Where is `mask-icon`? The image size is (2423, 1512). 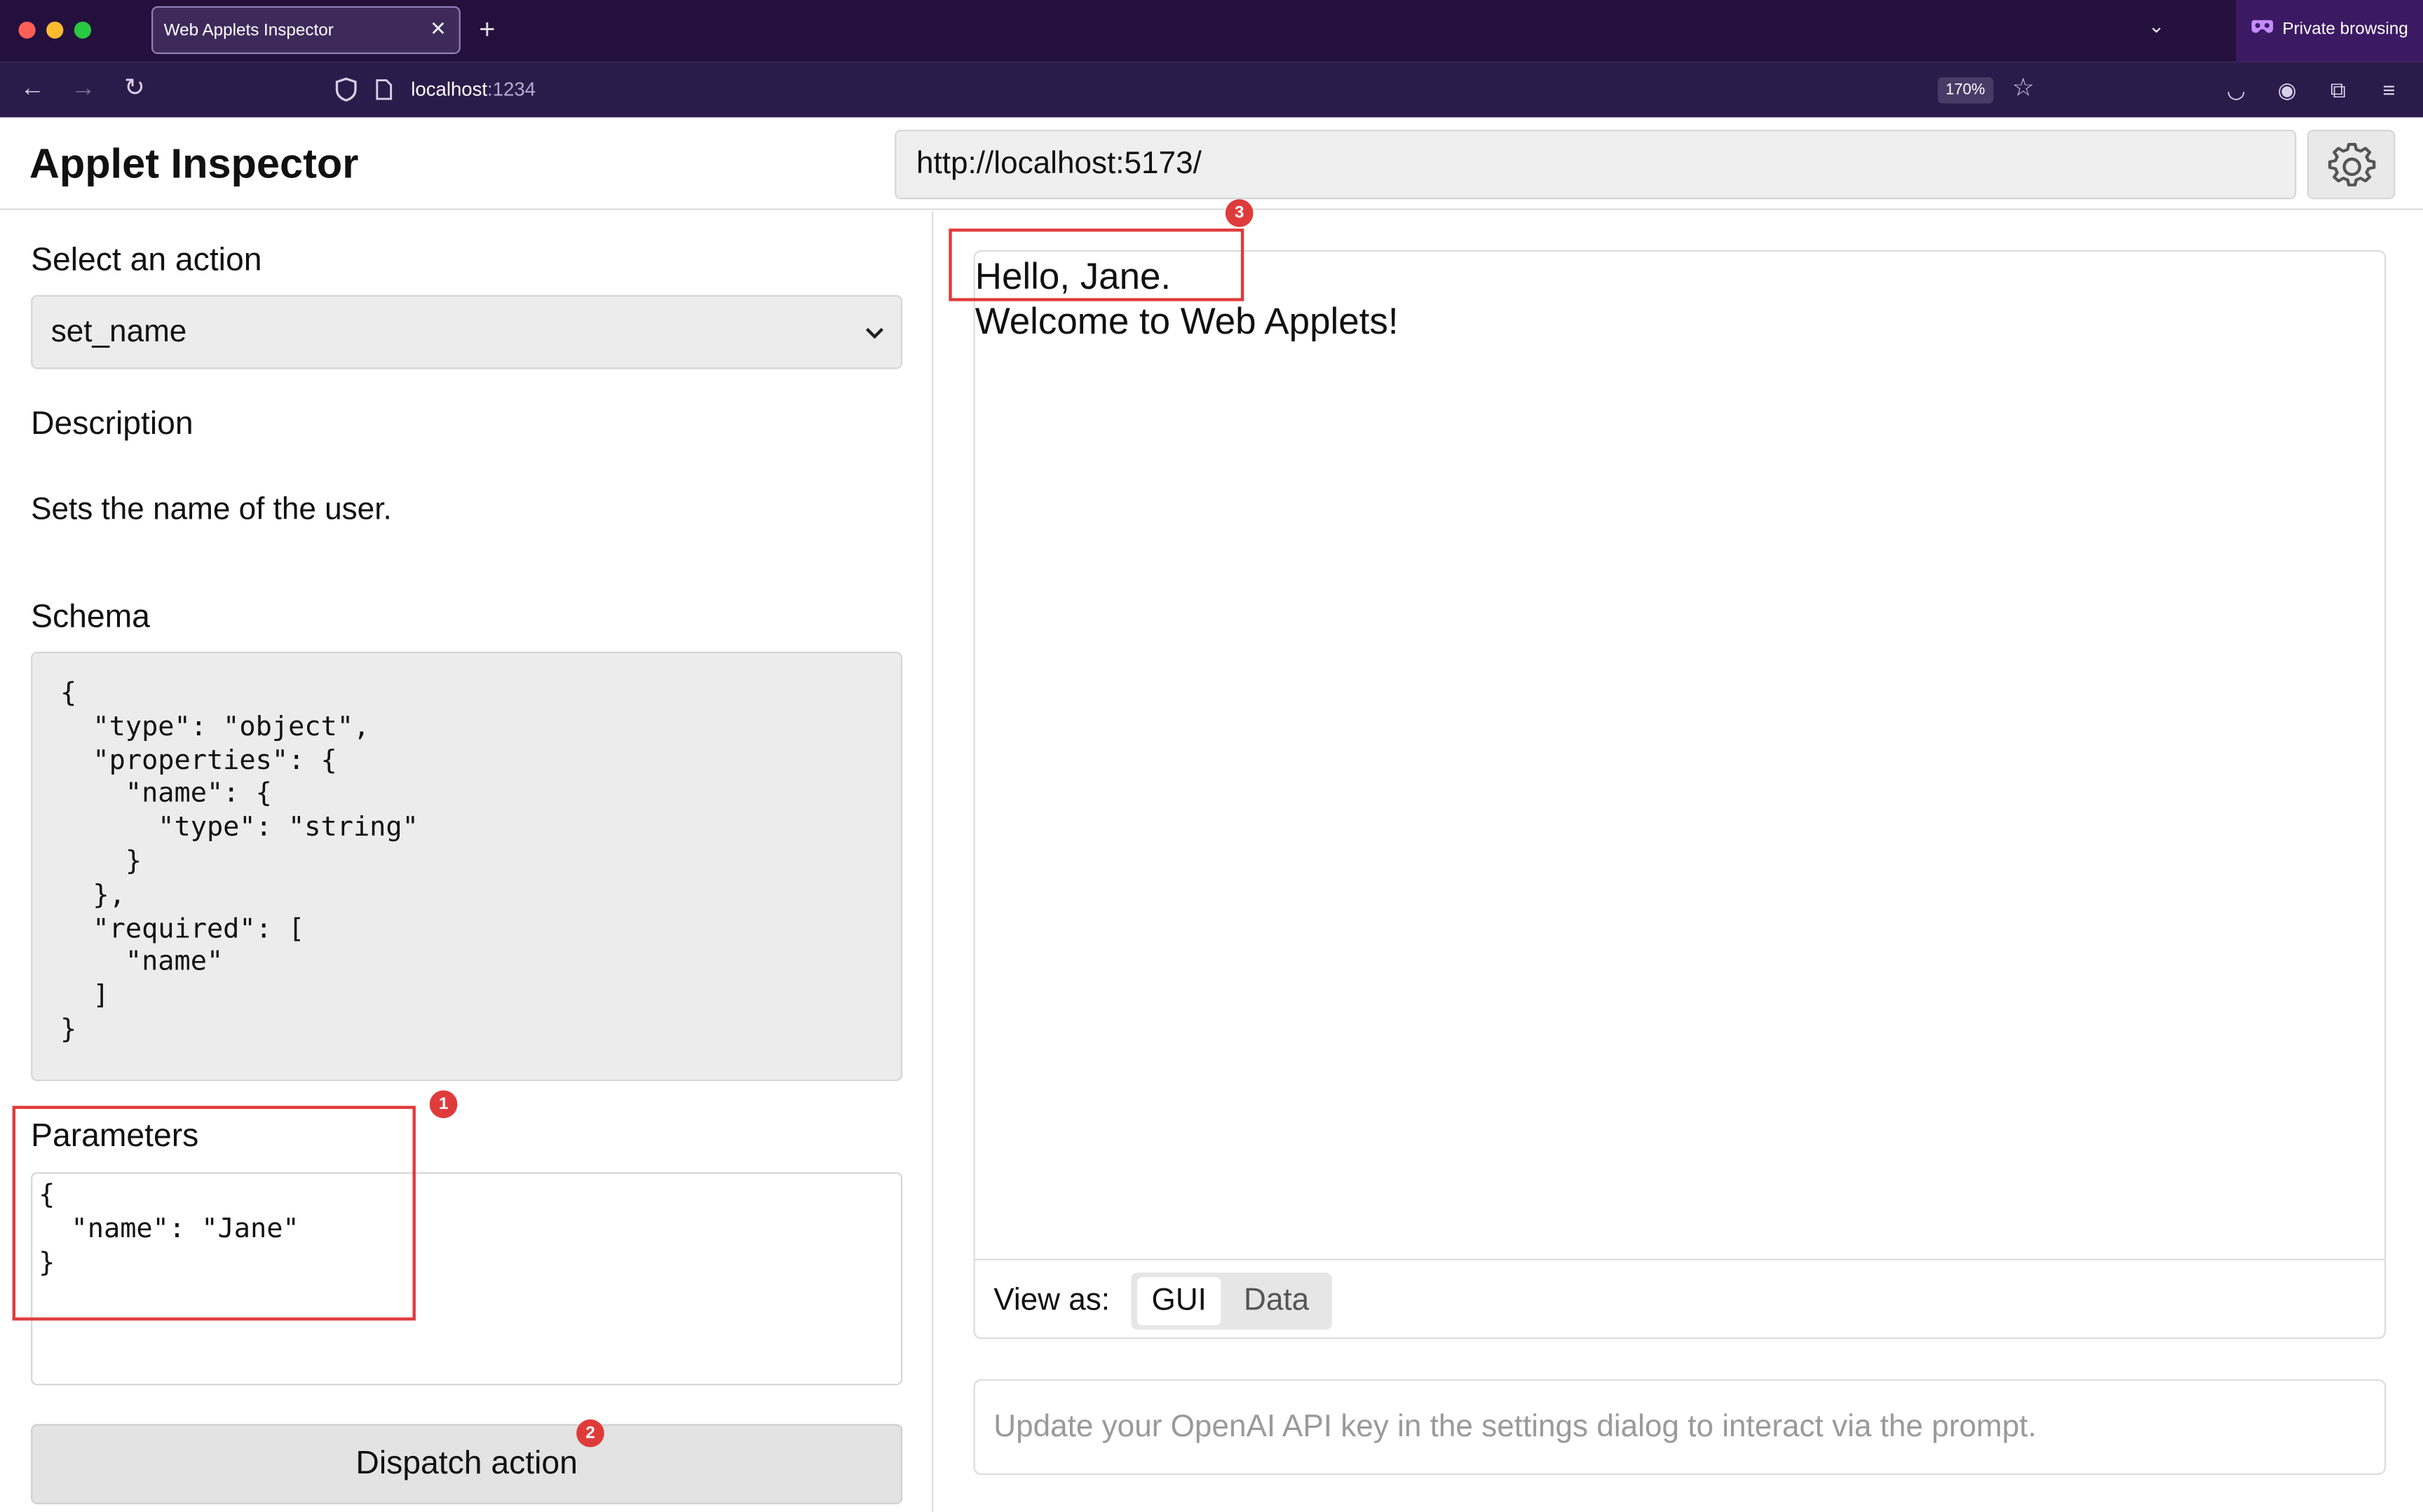 mask-icon is located at coordinates (2262, 27).